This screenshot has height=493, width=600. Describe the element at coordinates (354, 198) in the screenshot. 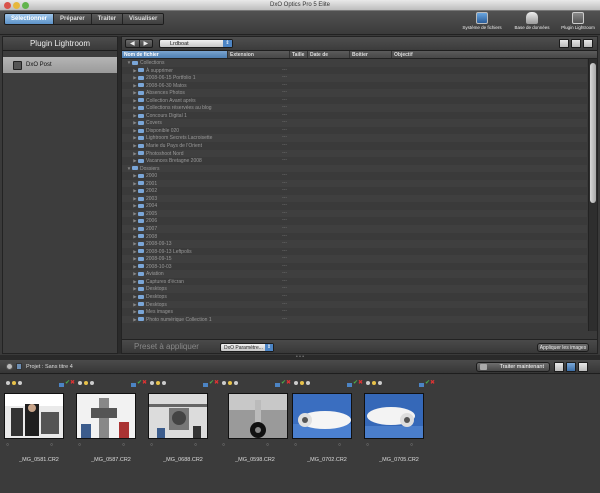

I see `tree-row: ▶ 2003 ---` at that location.